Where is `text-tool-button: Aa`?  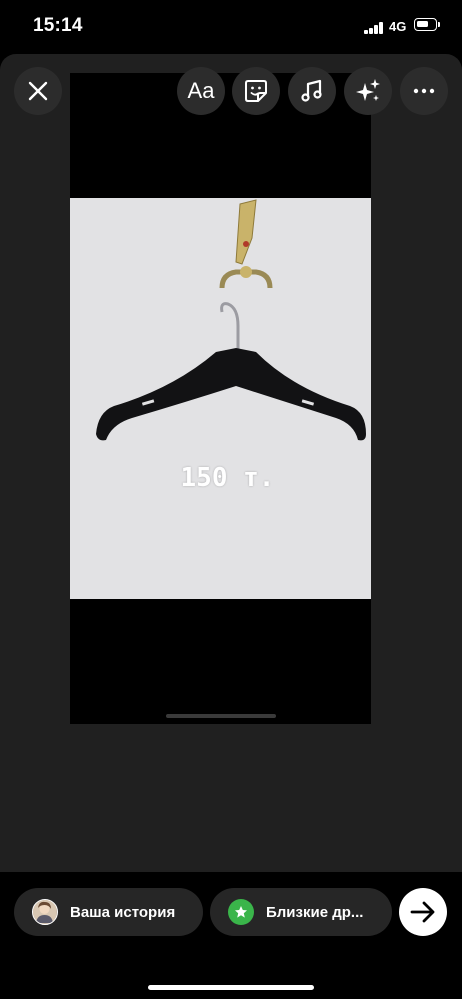 text-tool-button: Aa is located at coordinates (201, 91).